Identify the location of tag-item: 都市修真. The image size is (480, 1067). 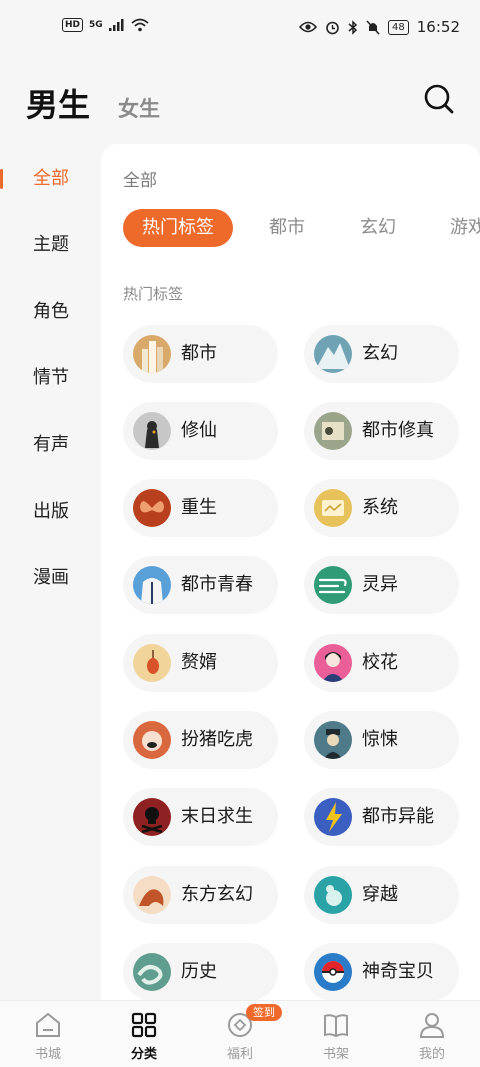
(381, 431).